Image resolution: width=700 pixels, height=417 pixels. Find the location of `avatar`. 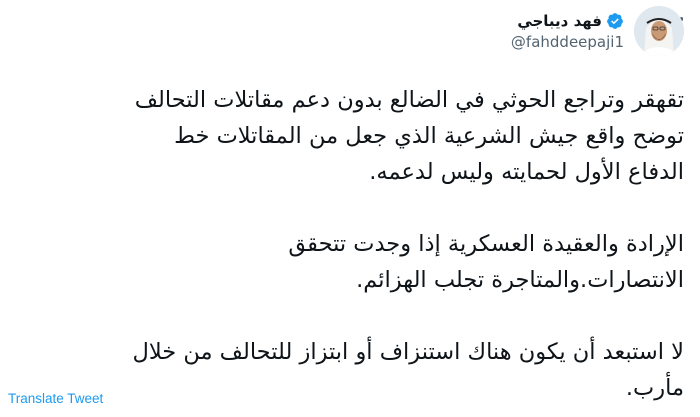

avatar is located at coordinates (659, 31).